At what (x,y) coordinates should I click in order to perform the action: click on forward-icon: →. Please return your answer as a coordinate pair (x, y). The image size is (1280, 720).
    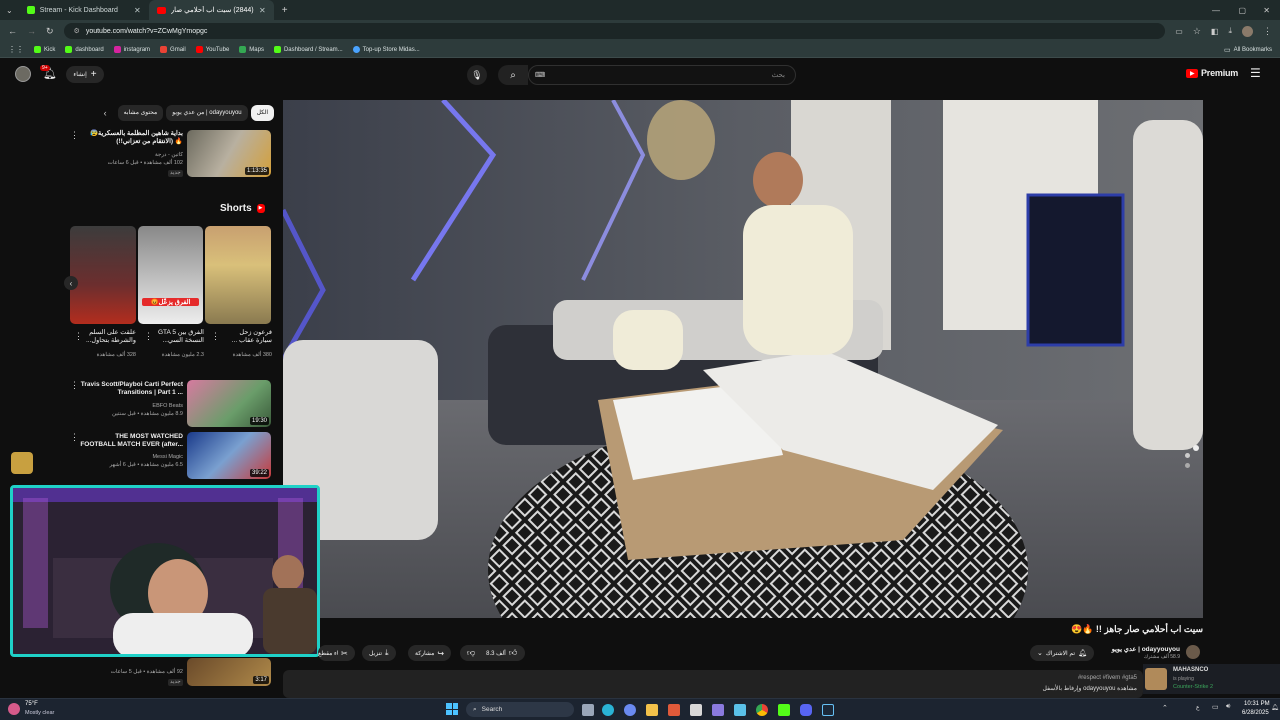
    Looking at the image, I should click on (31, 31).